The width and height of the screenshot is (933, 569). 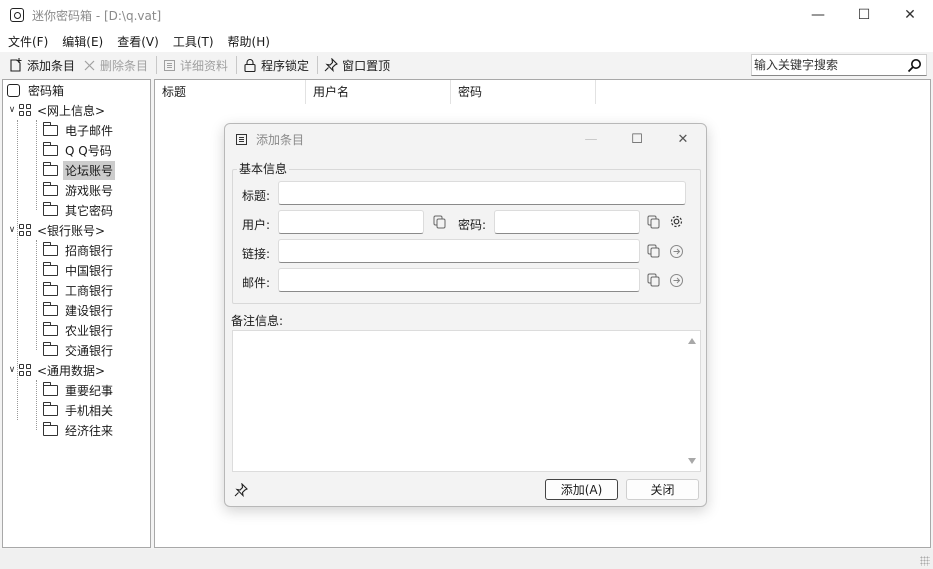 I want to click on search-input, so click(x=829, y=65).